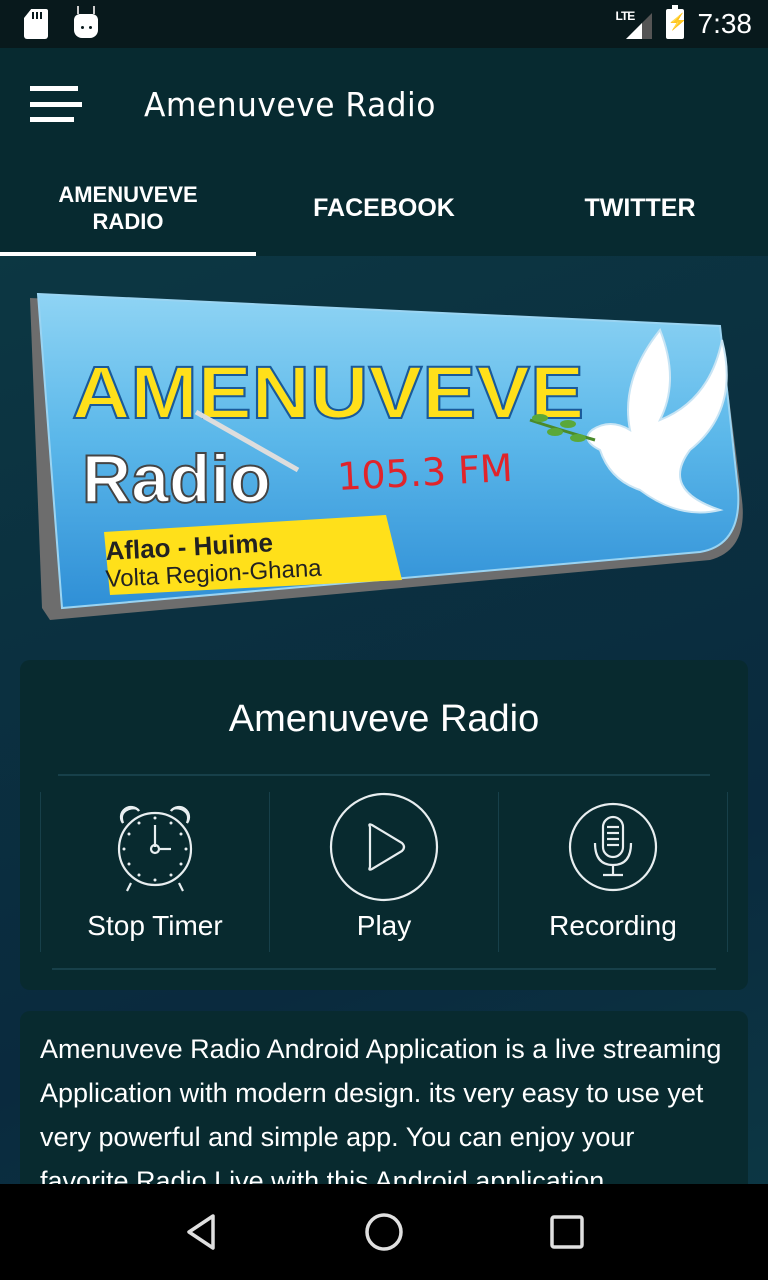 The image size is (768, 1280). Describe the element at coordinates (128, 221) in the screenshot. I see `tab-label-line2: RADIO` at that location.